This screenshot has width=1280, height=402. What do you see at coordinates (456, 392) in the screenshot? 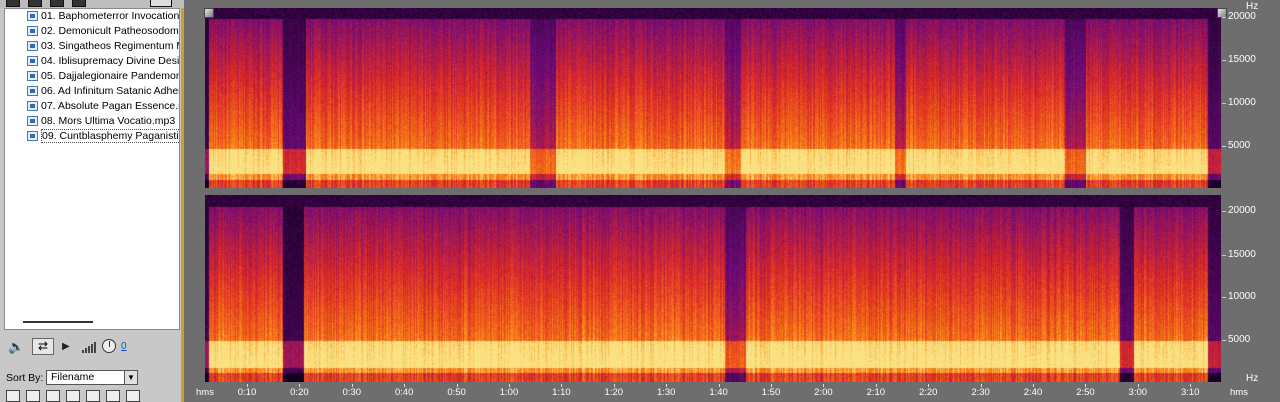
I see `time-tick-label: 0:50` at bounding box center [456, 392].